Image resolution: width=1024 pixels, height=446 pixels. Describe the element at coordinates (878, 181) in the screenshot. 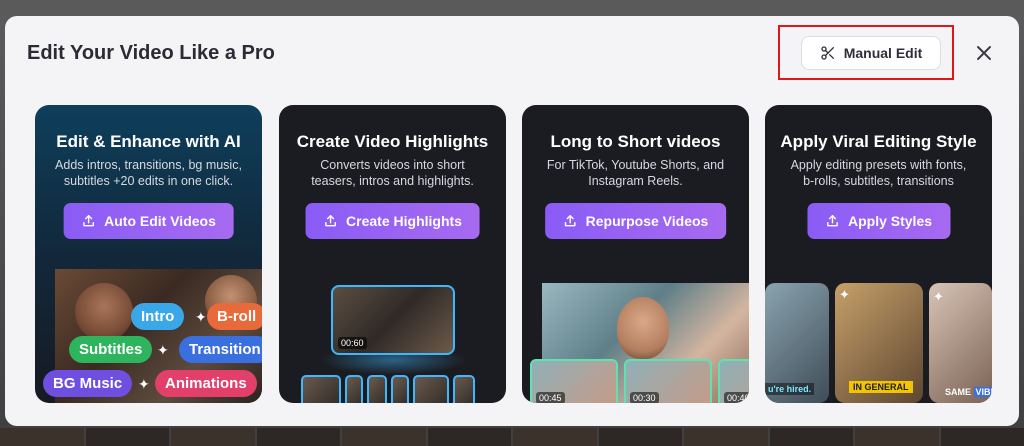

I see `card-description-line: b-rolls, subtitles, transitions` at that location.